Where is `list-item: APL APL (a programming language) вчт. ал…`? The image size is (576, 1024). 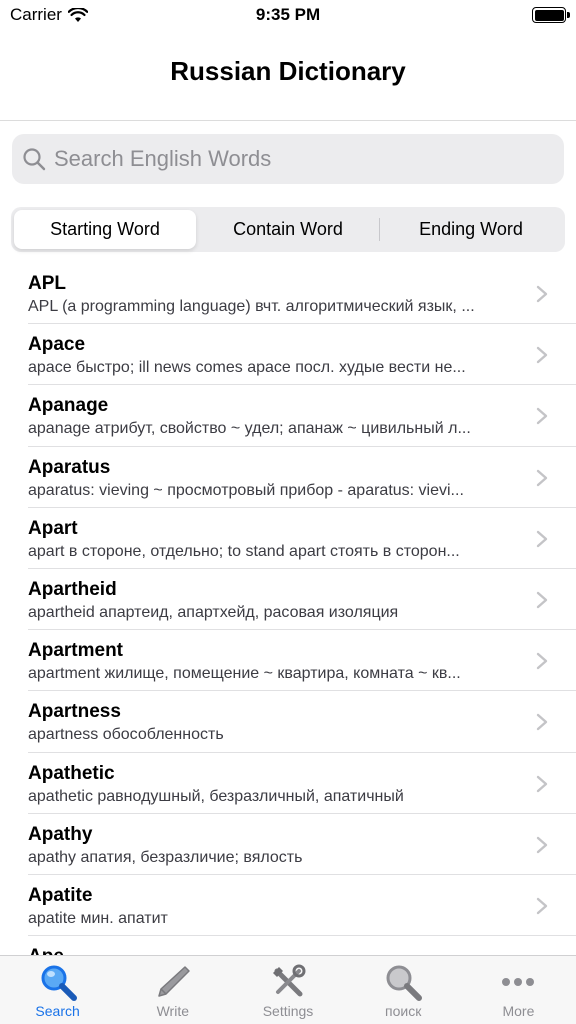 list-item: APL APL (a programming language) вчт. ал… is located at coordinates (288, 294).